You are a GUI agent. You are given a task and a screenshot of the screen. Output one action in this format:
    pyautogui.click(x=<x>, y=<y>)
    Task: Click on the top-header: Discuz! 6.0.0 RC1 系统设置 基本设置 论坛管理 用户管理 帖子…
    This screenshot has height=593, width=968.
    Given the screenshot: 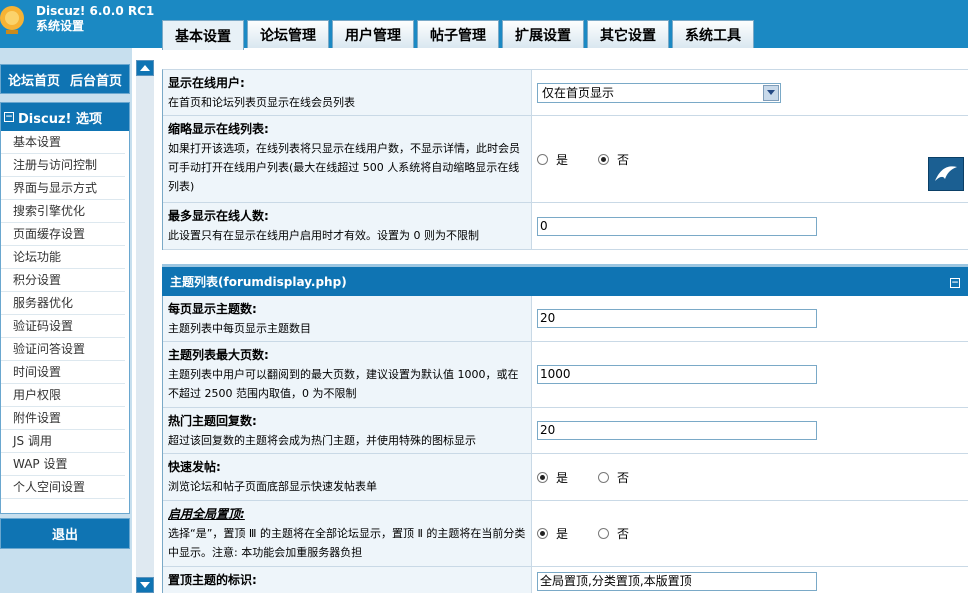 What is the action you would take?
    pyautogui.click(x=484, y=25)
    